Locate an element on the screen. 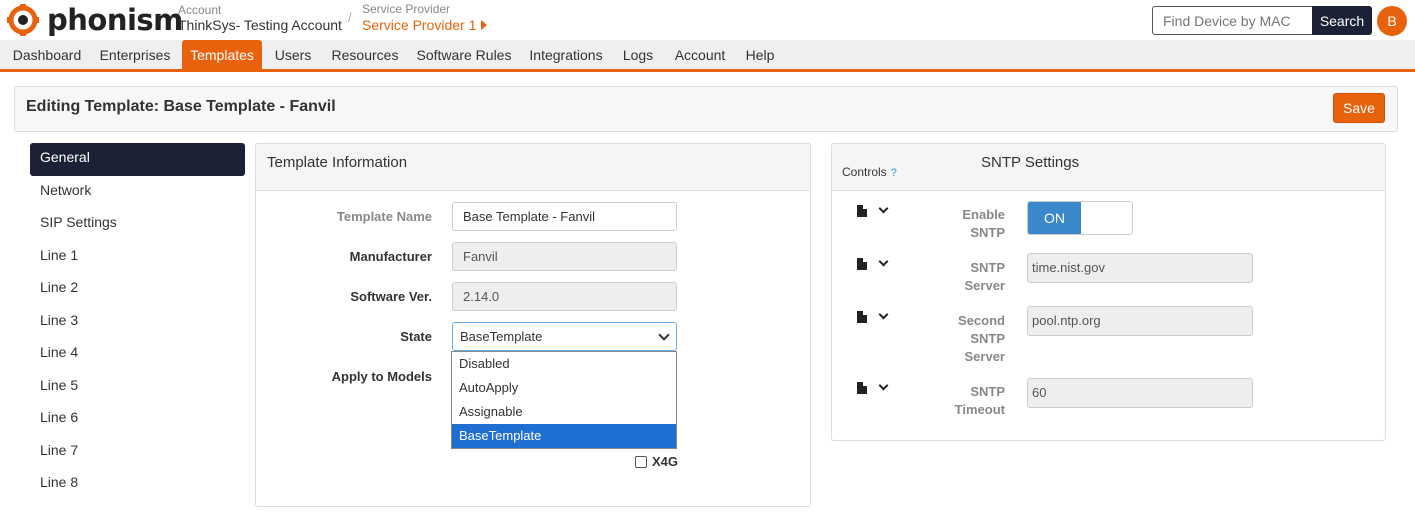 The height and width of the screenshot is (511, 1415). toggle-on-state: ON is located at coordinates (1054, 218).